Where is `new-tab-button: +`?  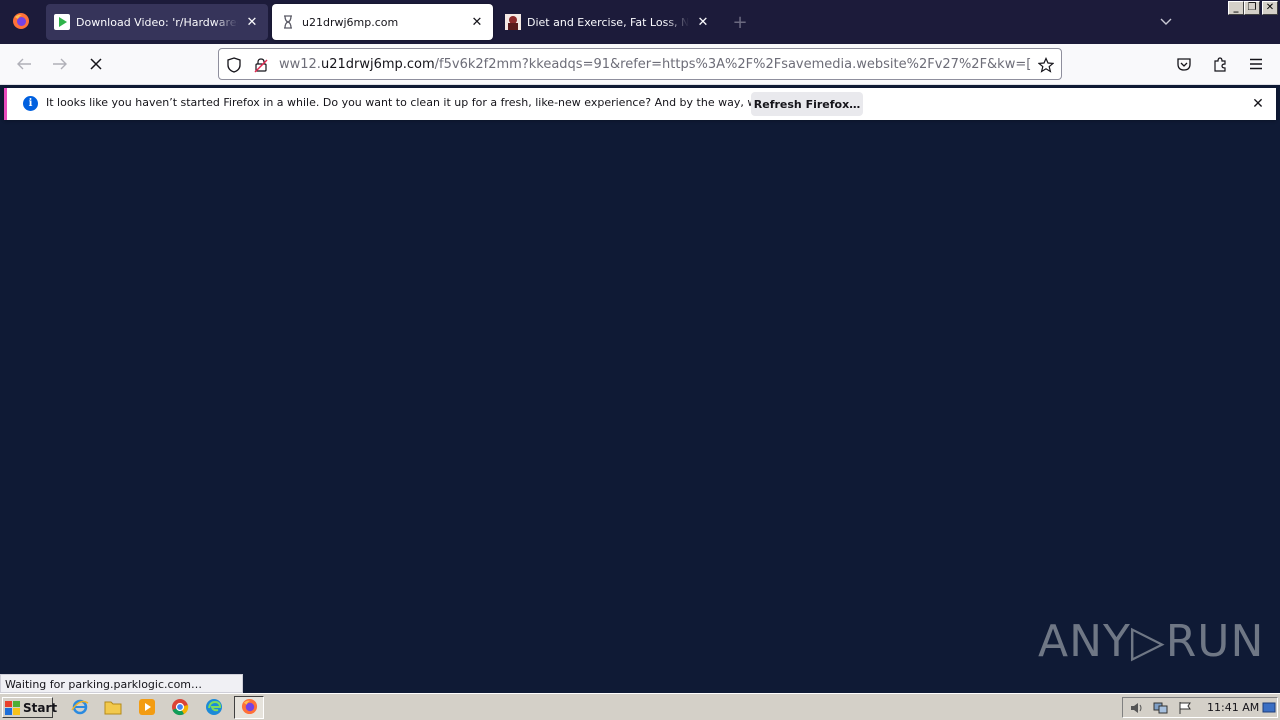 new-tab-button: + is located at coordinates (740, 22).